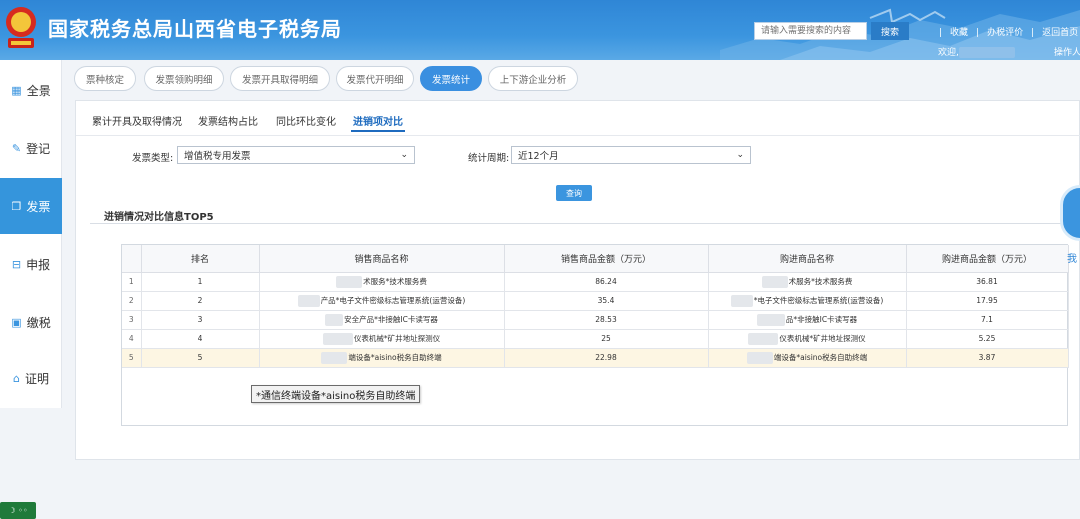  Describe the element at coordinates (595, 339) in the screenshot. I see `table-row: 4 4 仪表机械*矿井地址探测仪 25 仪表机械*矿井地址探测仪 5.25` at that location.